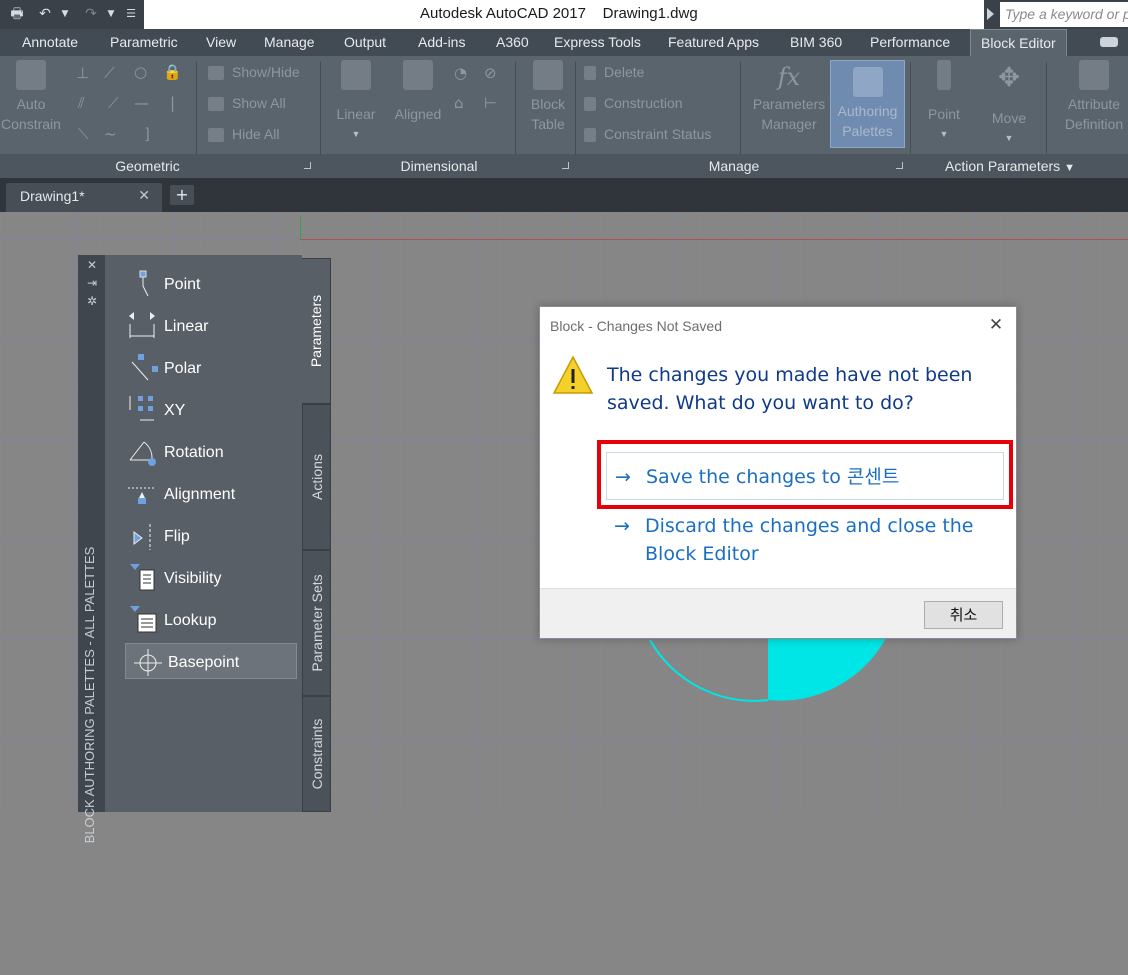 The image size is (1128, 975). What do you see at coordinates (83, 134) in the screenshot?
I see `tangent-icon: ⟍` at bounding box center [83, 134].